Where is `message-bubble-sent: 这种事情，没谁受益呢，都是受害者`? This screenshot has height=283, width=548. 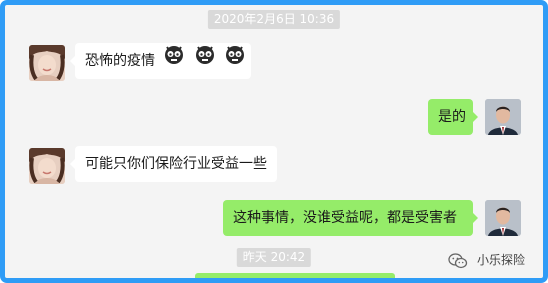
message-bubble-sent: 这种事情，没谁受益呢，都是受害者 is located at coordinates (350, 218).